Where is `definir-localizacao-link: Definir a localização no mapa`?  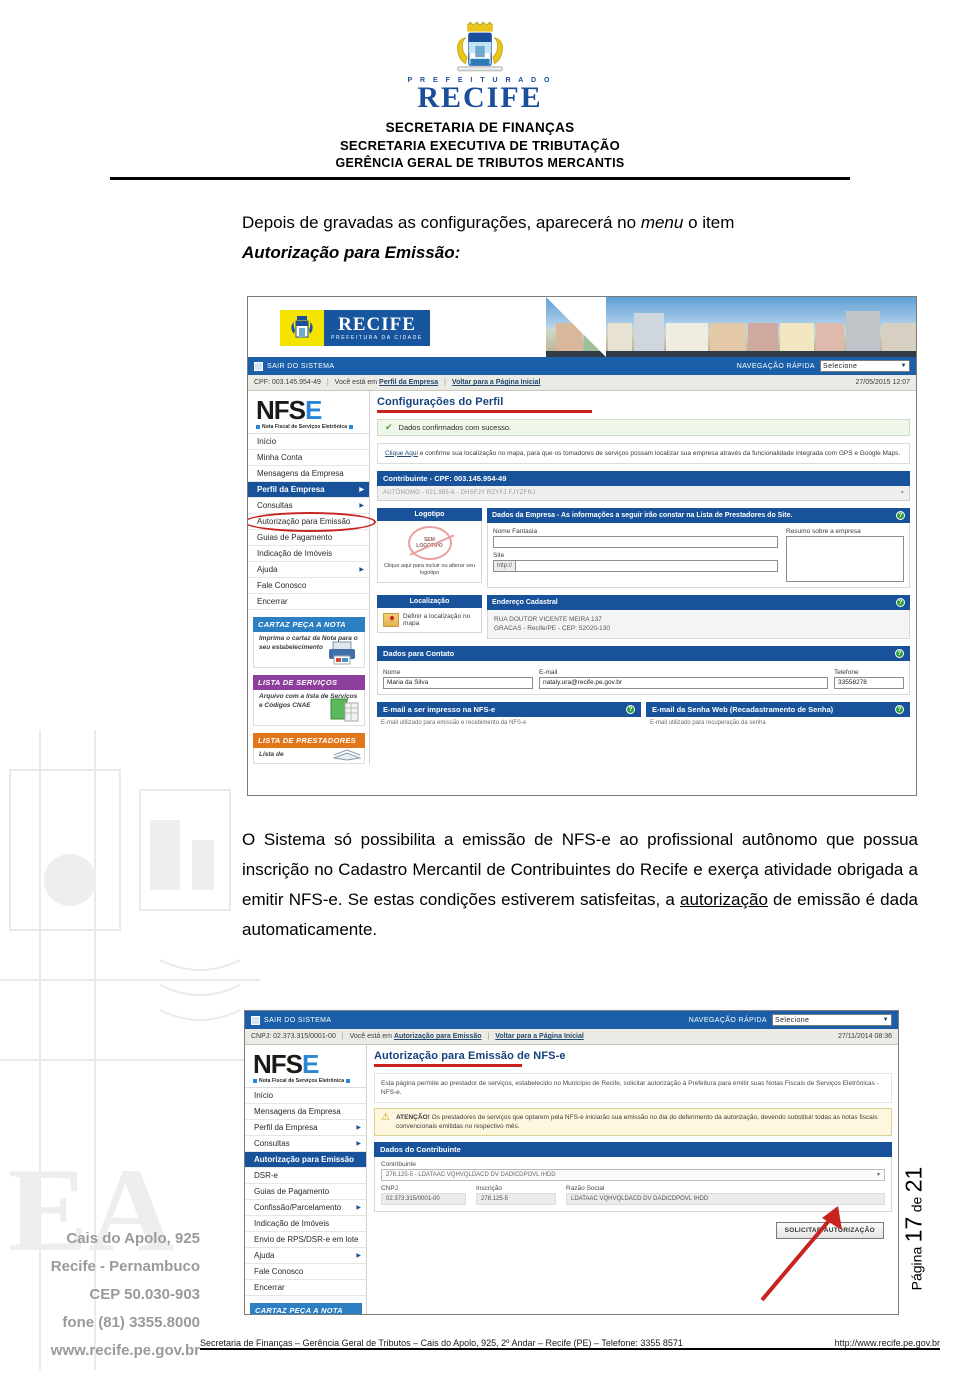
definir-localizacao-link: Definir a localização no mapa is located at coordinates (439, 620).